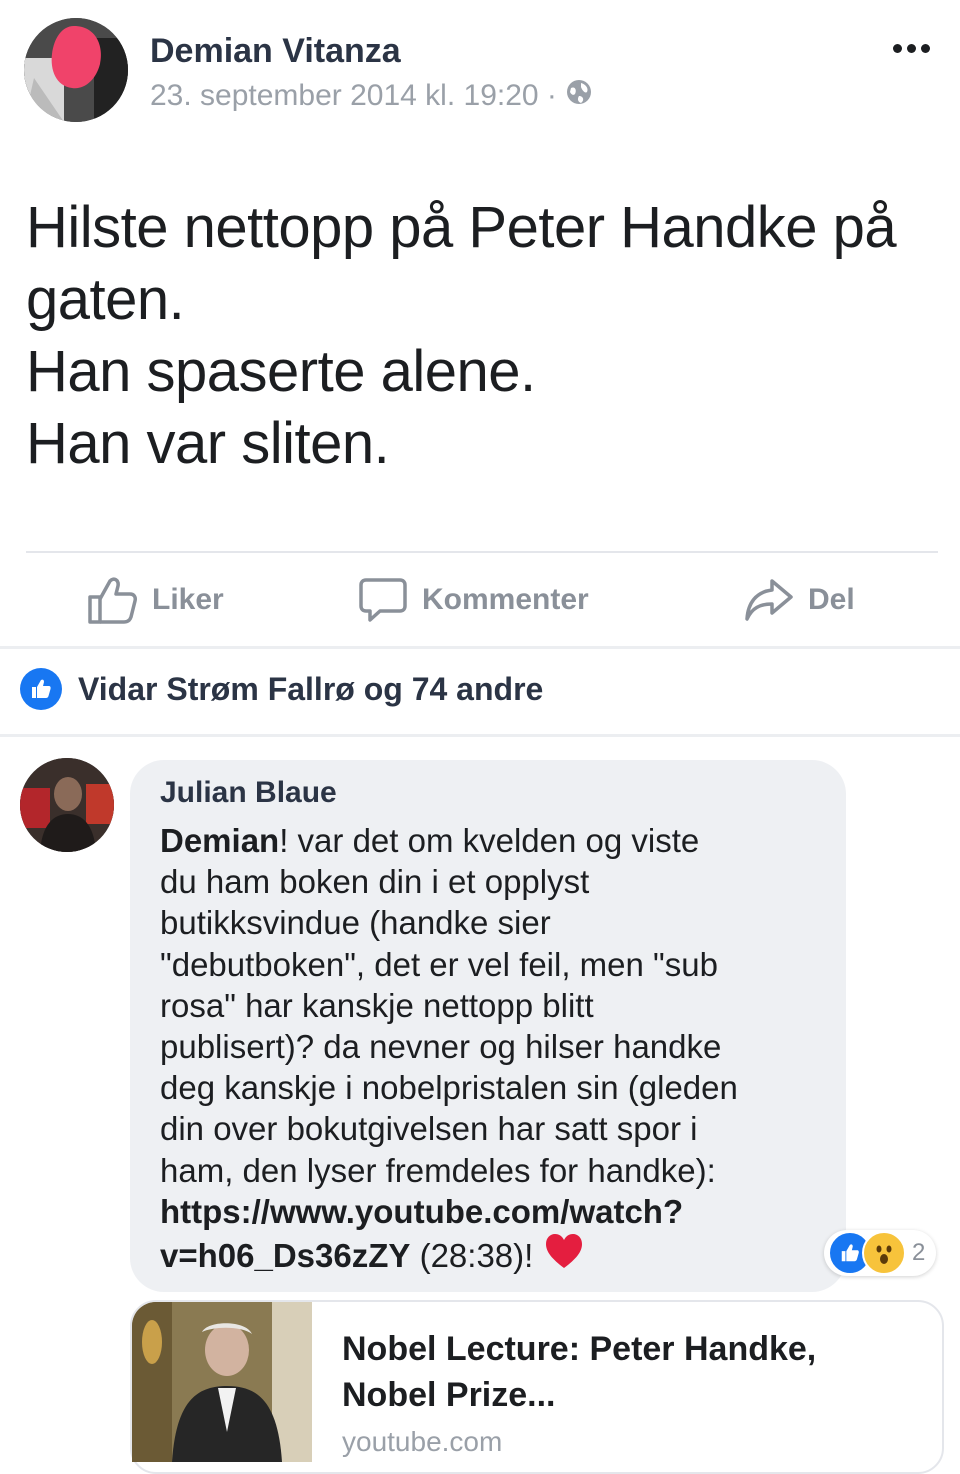  Describe the element at coordinates (105, 299) in the screenshot. I see `post-text-line: gaten.` at that location.